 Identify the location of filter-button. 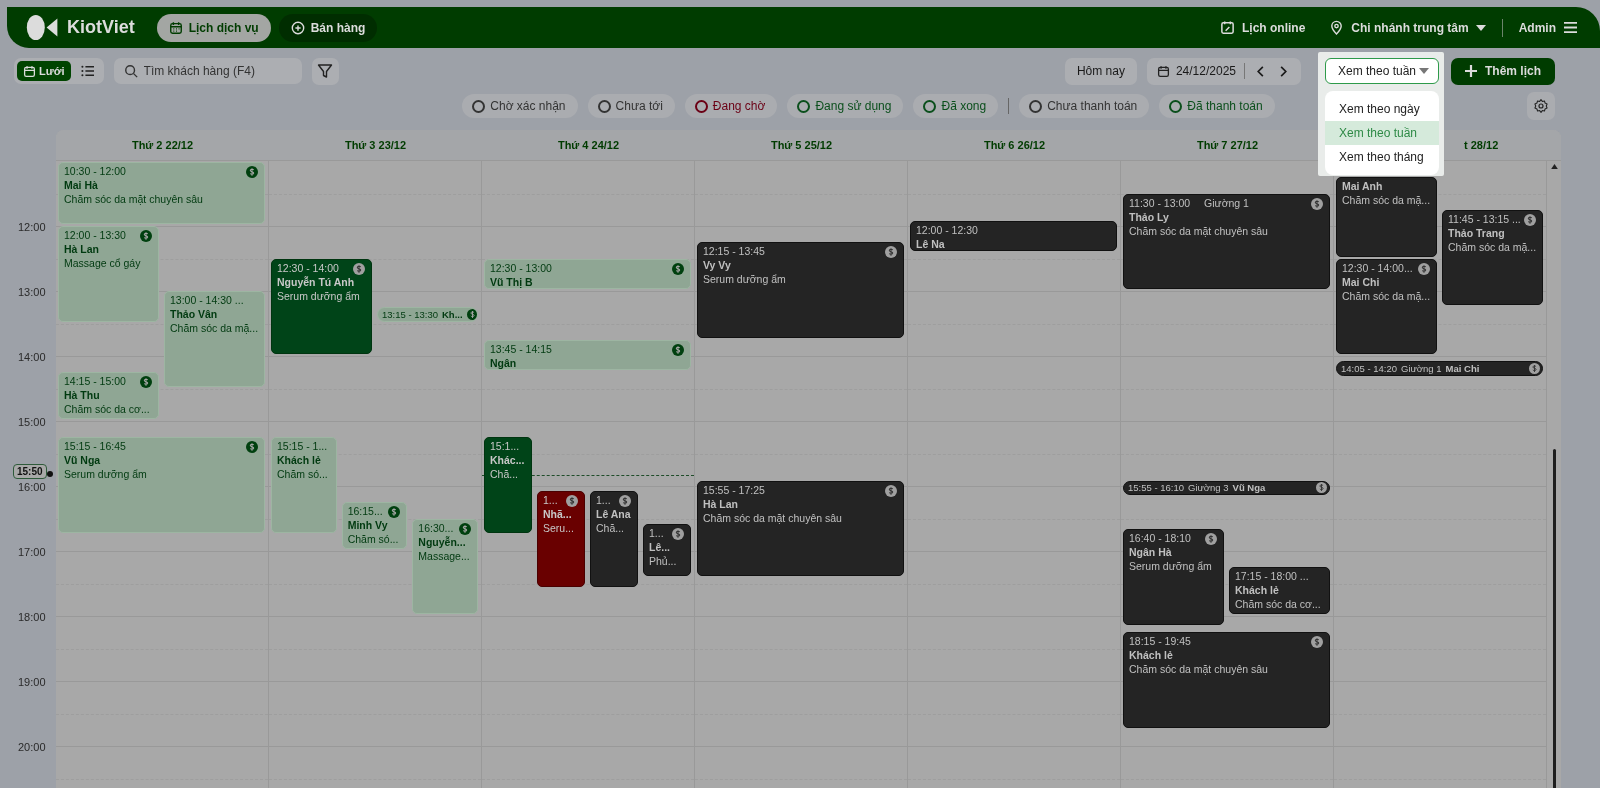
(325, 71).